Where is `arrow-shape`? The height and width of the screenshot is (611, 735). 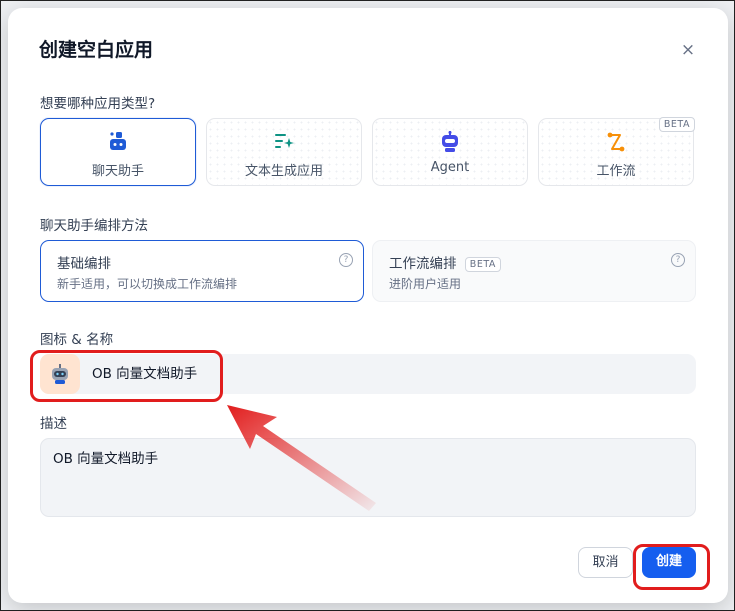 arrow-shape is located at coordinates (301, 458).